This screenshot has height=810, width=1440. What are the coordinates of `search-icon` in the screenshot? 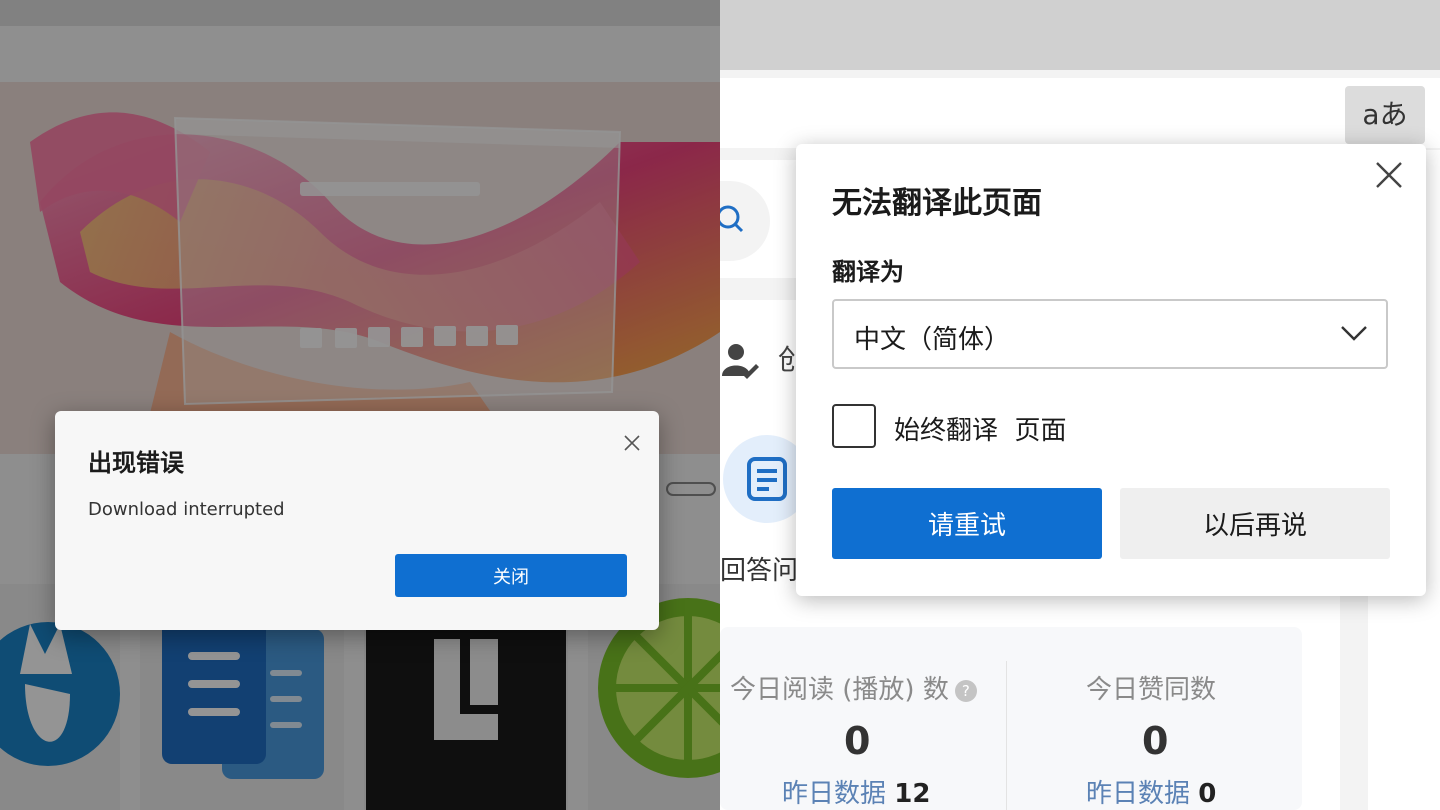 It's located at (732, 219).